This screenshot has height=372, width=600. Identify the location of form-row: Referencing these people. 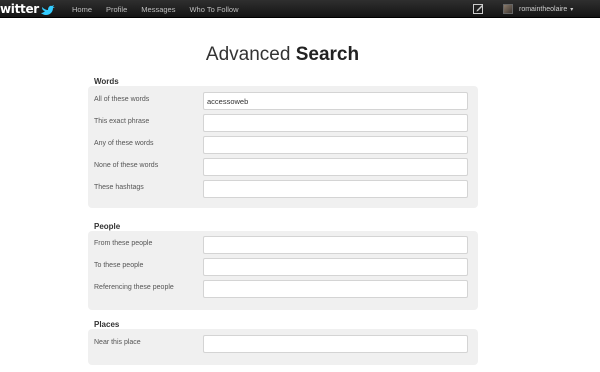
(283, 289).